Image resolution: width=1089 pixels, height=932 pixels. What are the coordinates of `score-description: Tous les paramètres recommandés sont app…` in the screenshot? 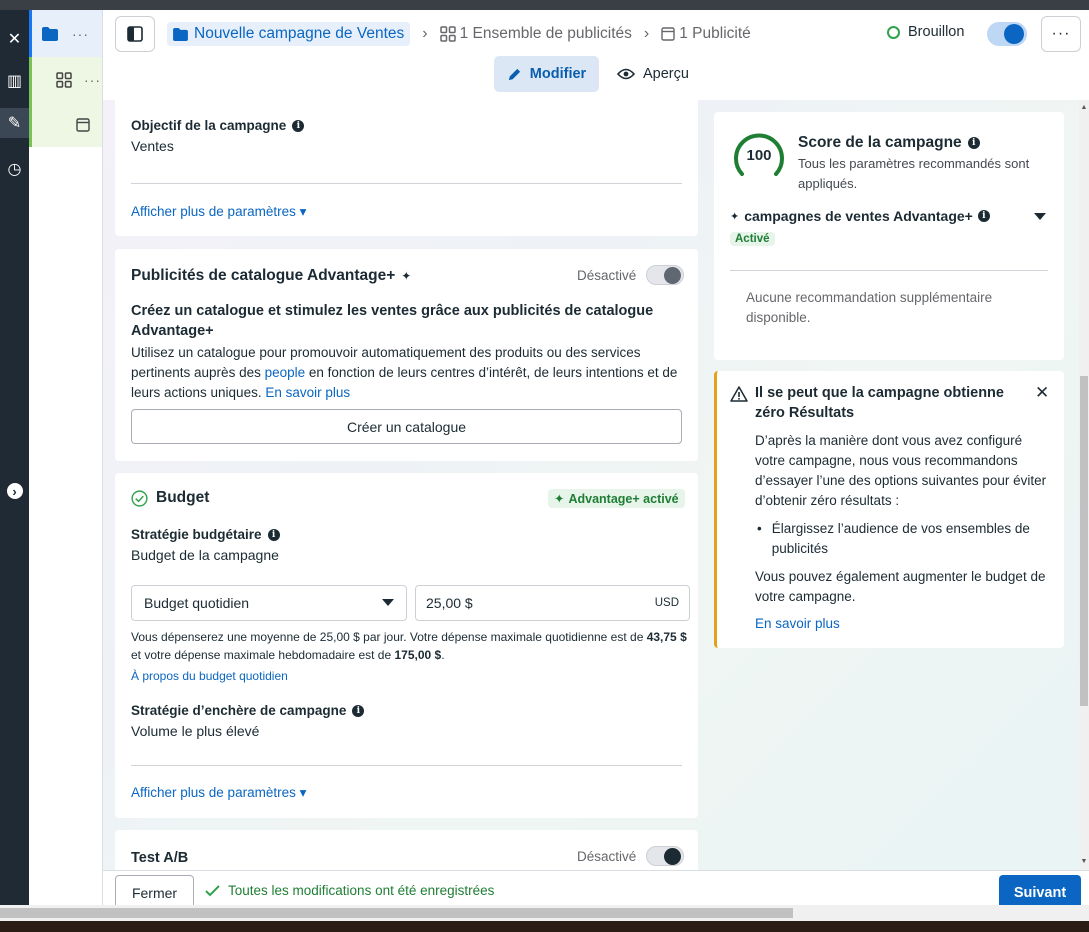 It's located at (914, 173).